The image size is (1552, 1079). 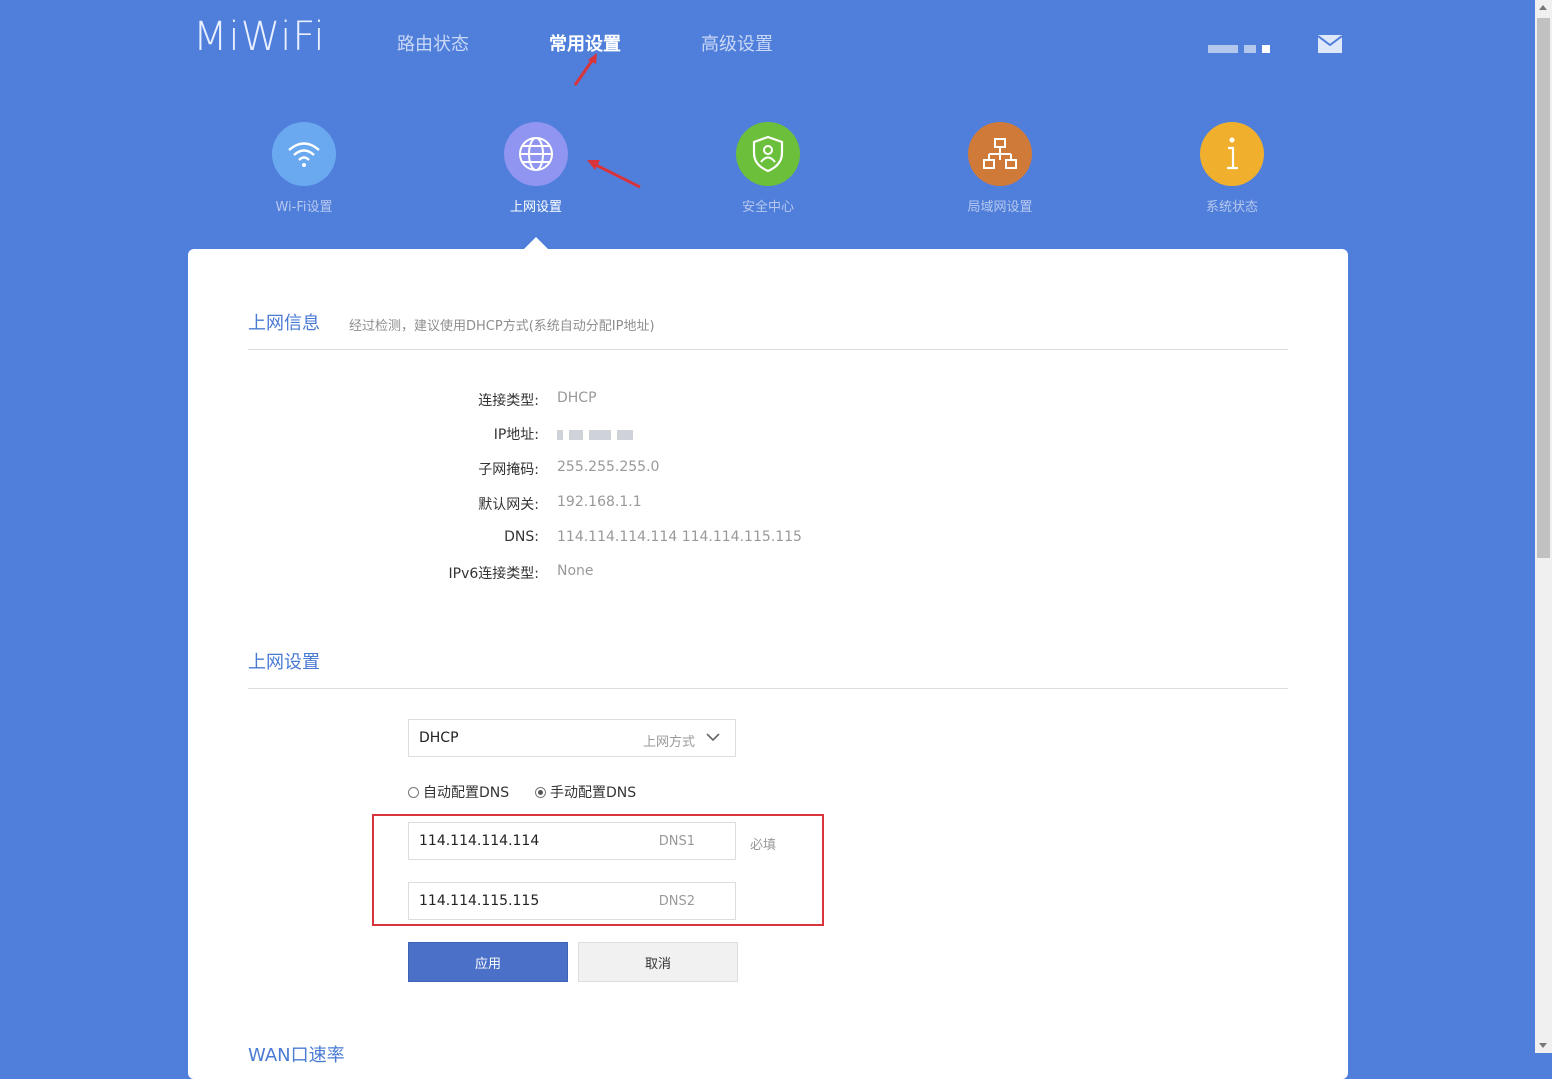 I want to click on required-label: 必填, so click(x=763, y=845).